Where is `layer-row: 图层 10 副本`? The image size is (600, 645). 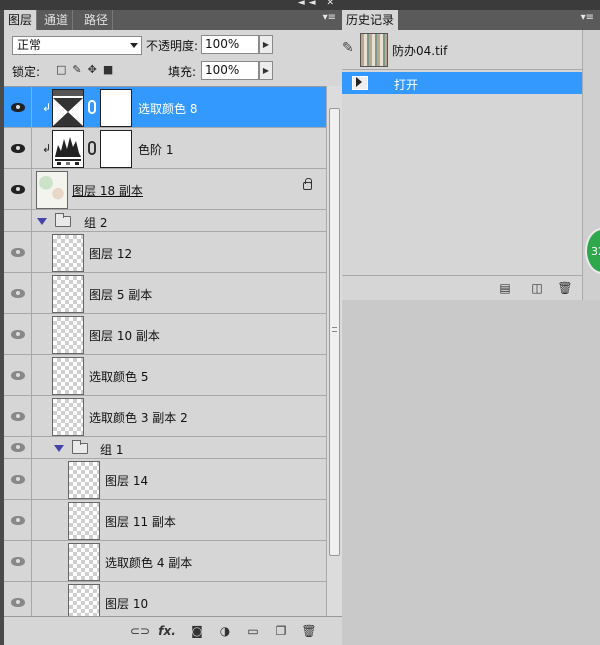 layer-row: 图层 10 副本 is located at coordinates (165, 334).